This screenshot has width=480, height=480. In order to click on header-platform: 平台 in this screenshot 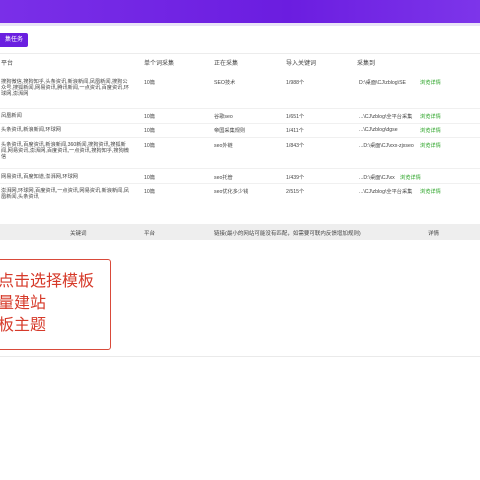, I will do `click(7, 64)`.